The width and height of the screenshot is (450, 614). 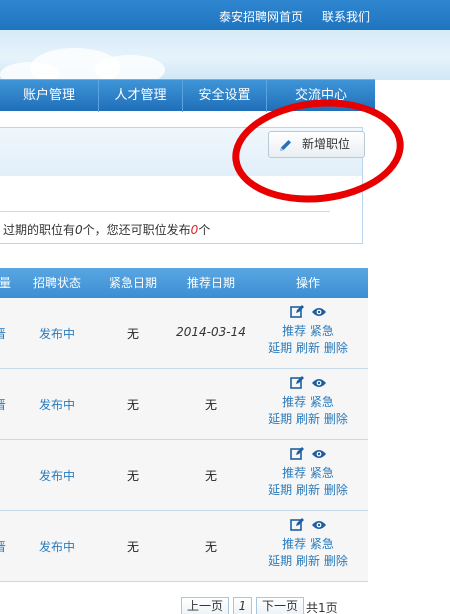 I want to click on table-header: 量 招聘状态 紧急日期 推荐日期 操作, so click(x=184, y=283).